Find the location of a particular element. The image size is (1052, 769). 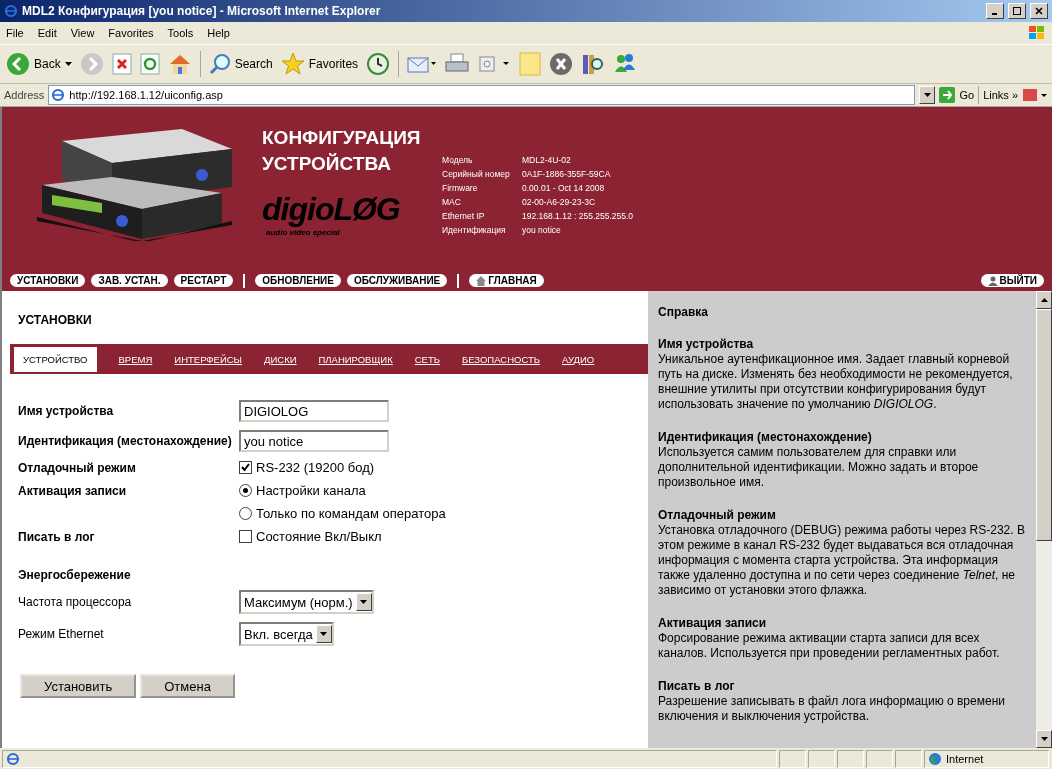

apply-button: Установить is located at coordinates (78, 686).